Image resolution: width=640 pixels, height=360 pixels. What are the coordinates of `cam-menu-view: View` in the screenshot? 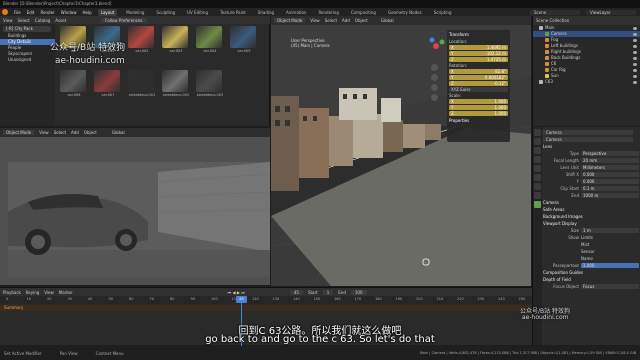 It's located at (44, 132).